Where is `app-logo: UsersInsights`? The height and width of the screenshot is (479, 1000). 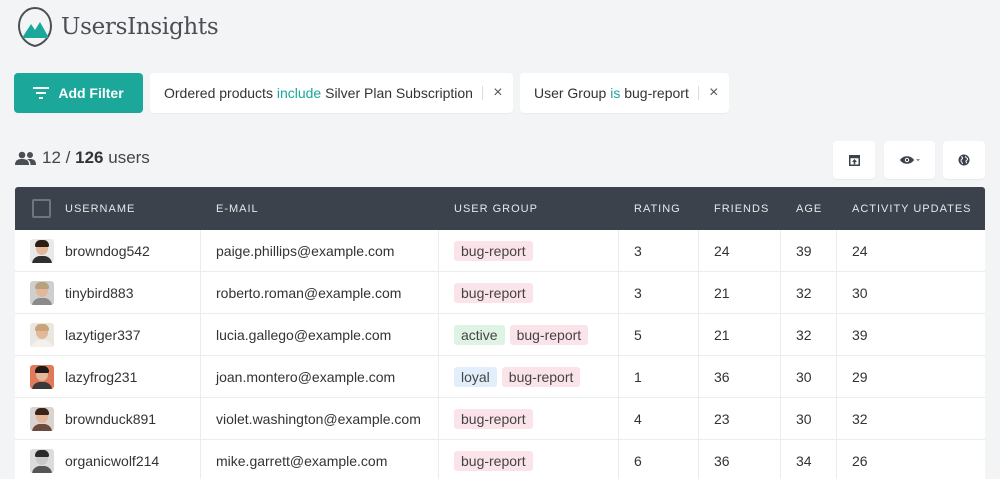
app-logo: UsersInsights is located at coordinates (117, 27).